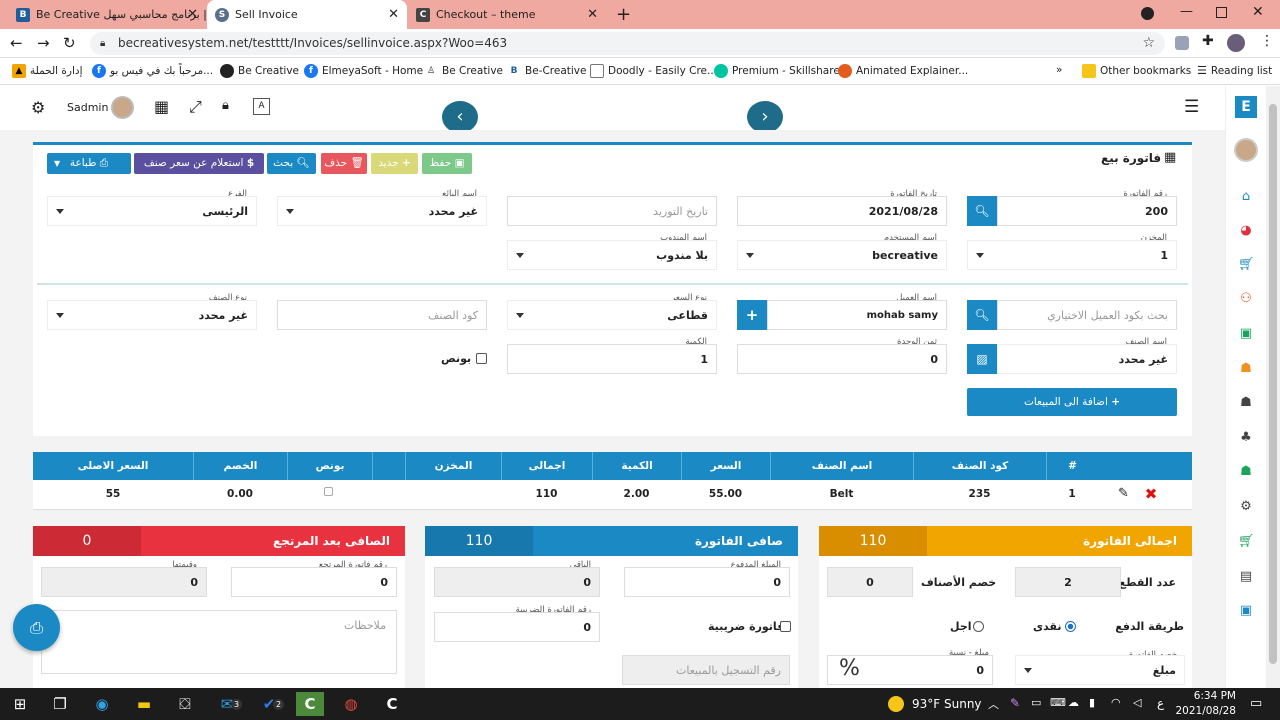  What do you see at coordinates (69, 43) in the screenshot?
I see `reload-icon: ↻` at bounding box center [69, 43].